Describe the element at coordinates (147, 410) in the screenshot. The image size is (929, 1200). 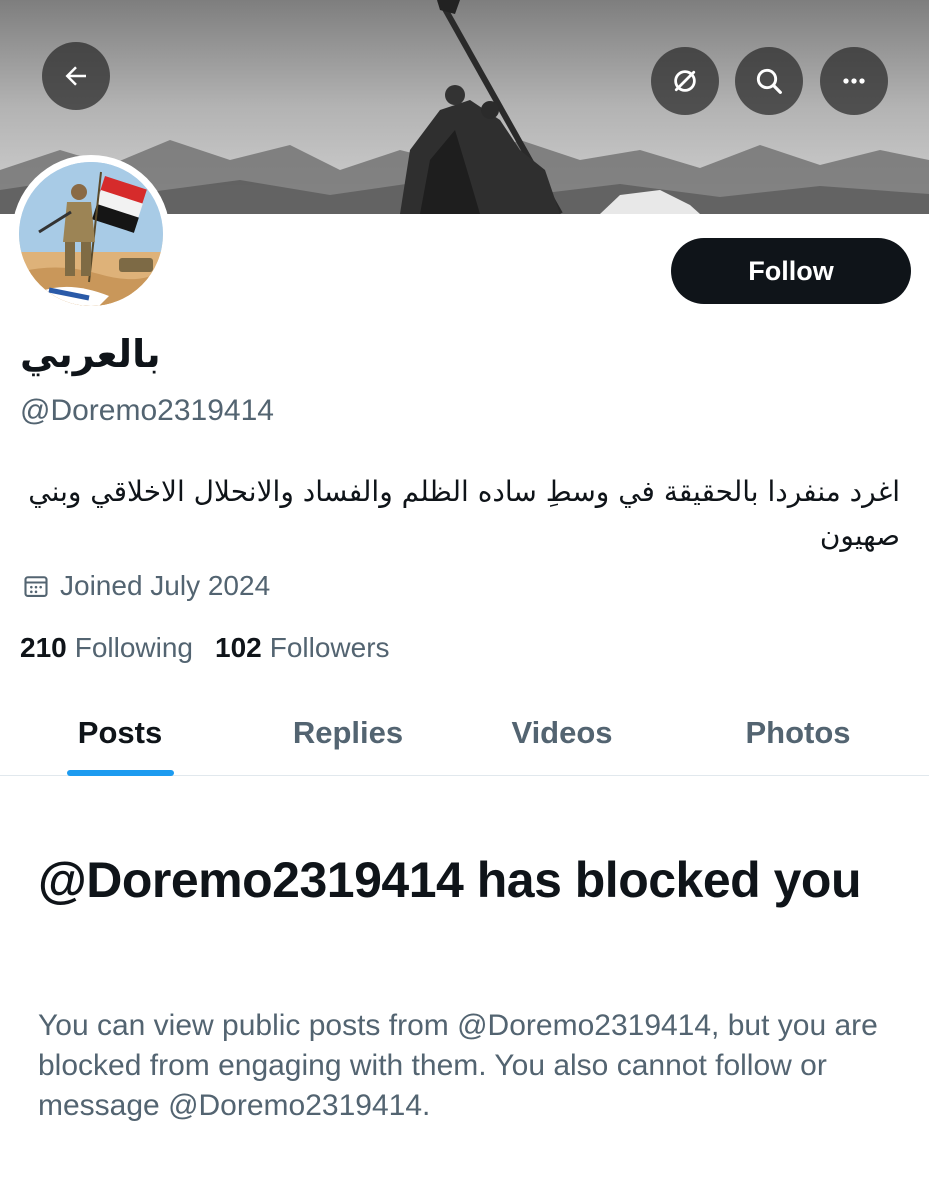
I see `handle: @Doremo2319414` at that location.